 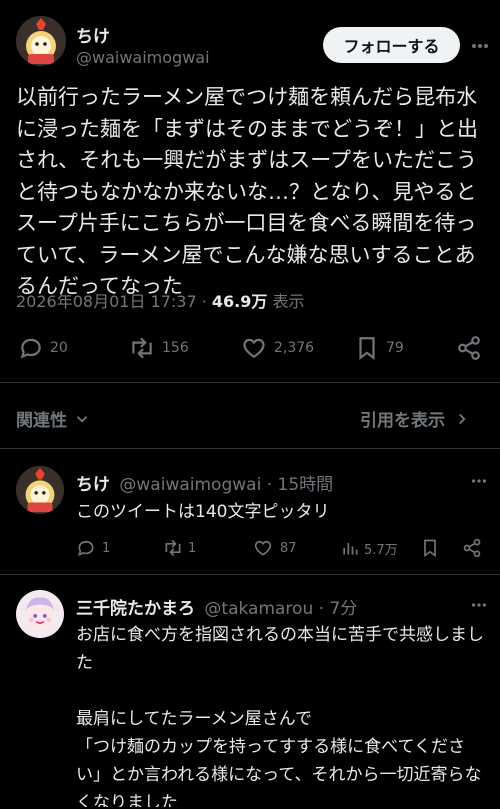 I want to click on bookmark-count: 79, so click(x=395, y=348).